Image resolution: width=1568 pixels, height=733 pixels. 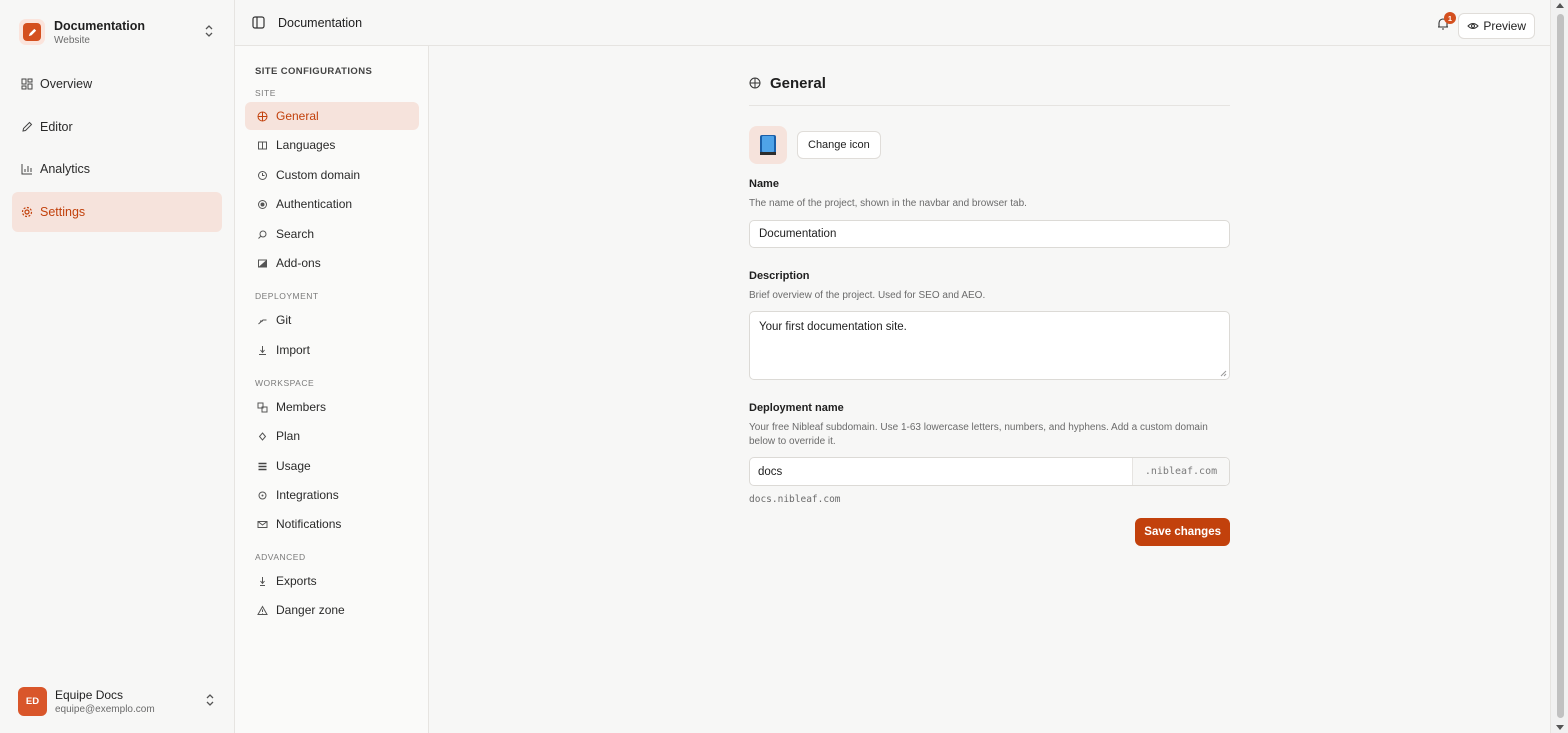 I want to click on nav-item-settings: Settings, so click(x=117, y=211).